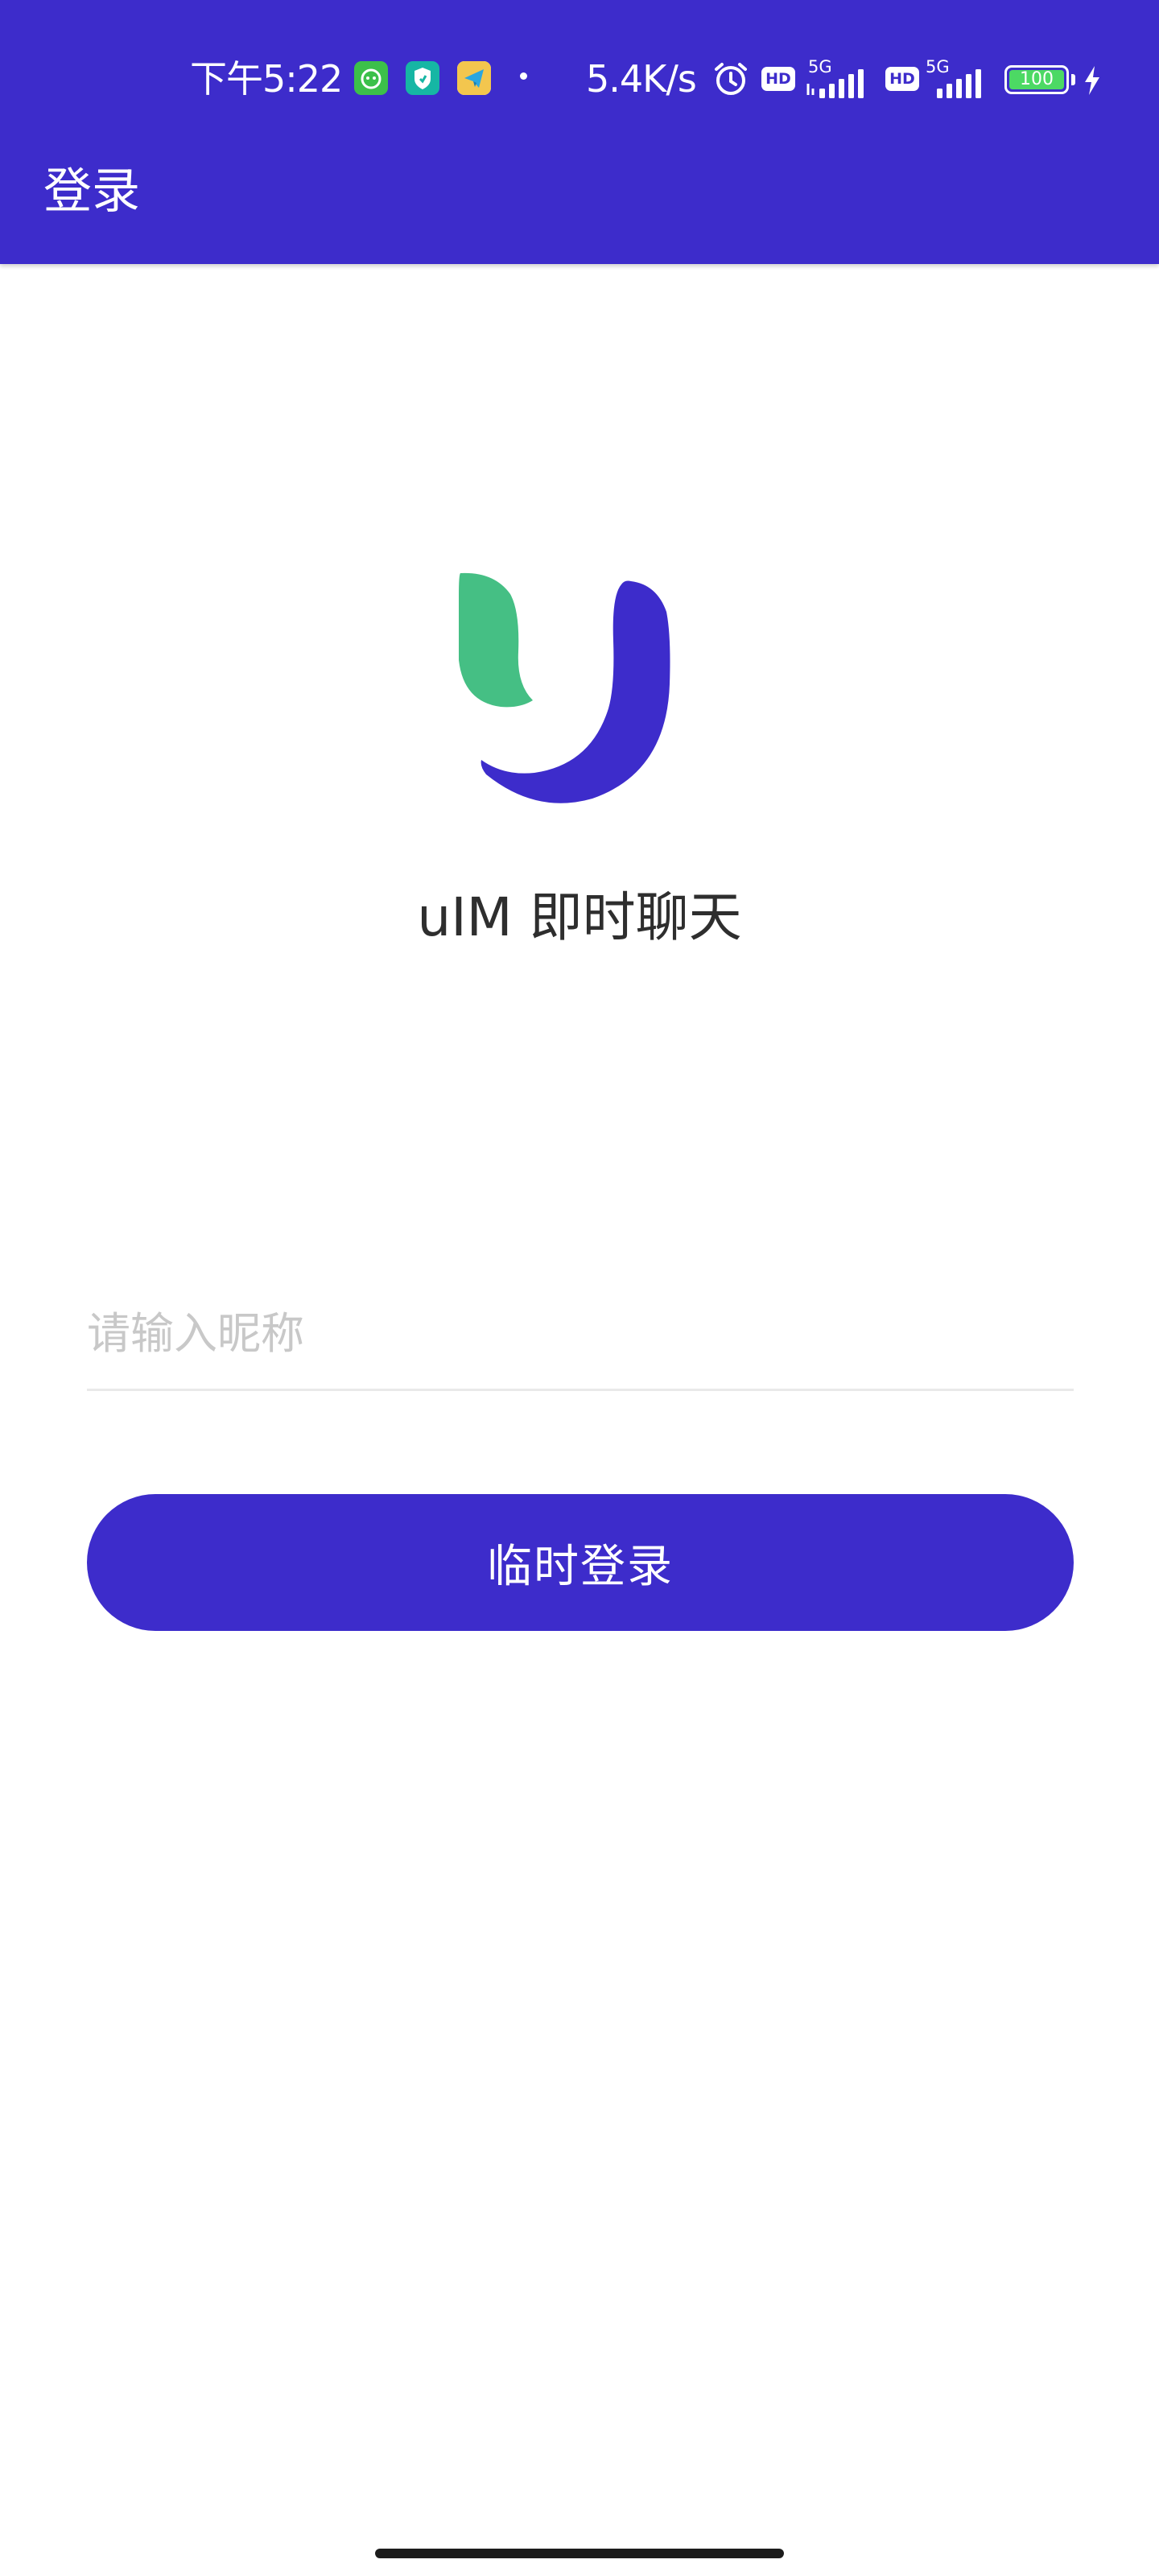 This screenshot has height=2576, width=1159. I want to click on app-name: uIM 即时聊天, so click(579, 917).